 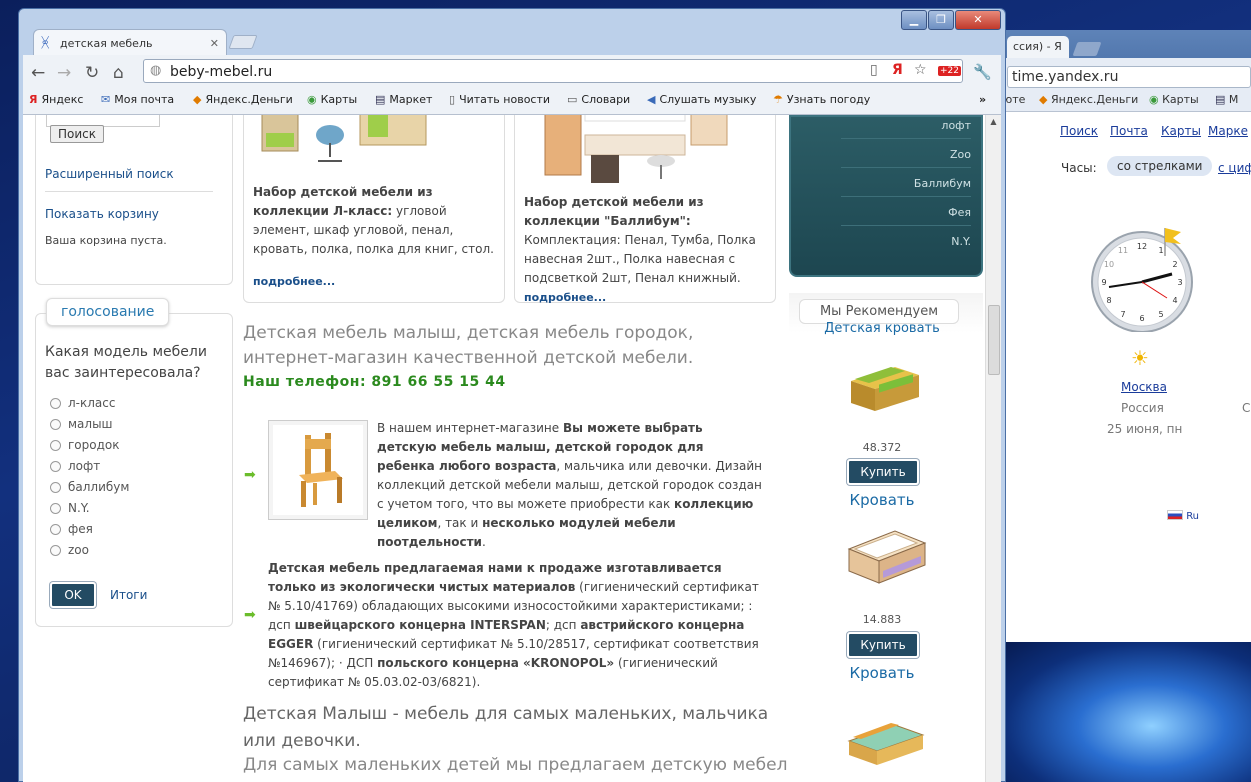 What do you see at coordinates (332, 99) in the screenshot?
I see `bookmark-maps: ◉ Карты` at bounding box center [332, 99].